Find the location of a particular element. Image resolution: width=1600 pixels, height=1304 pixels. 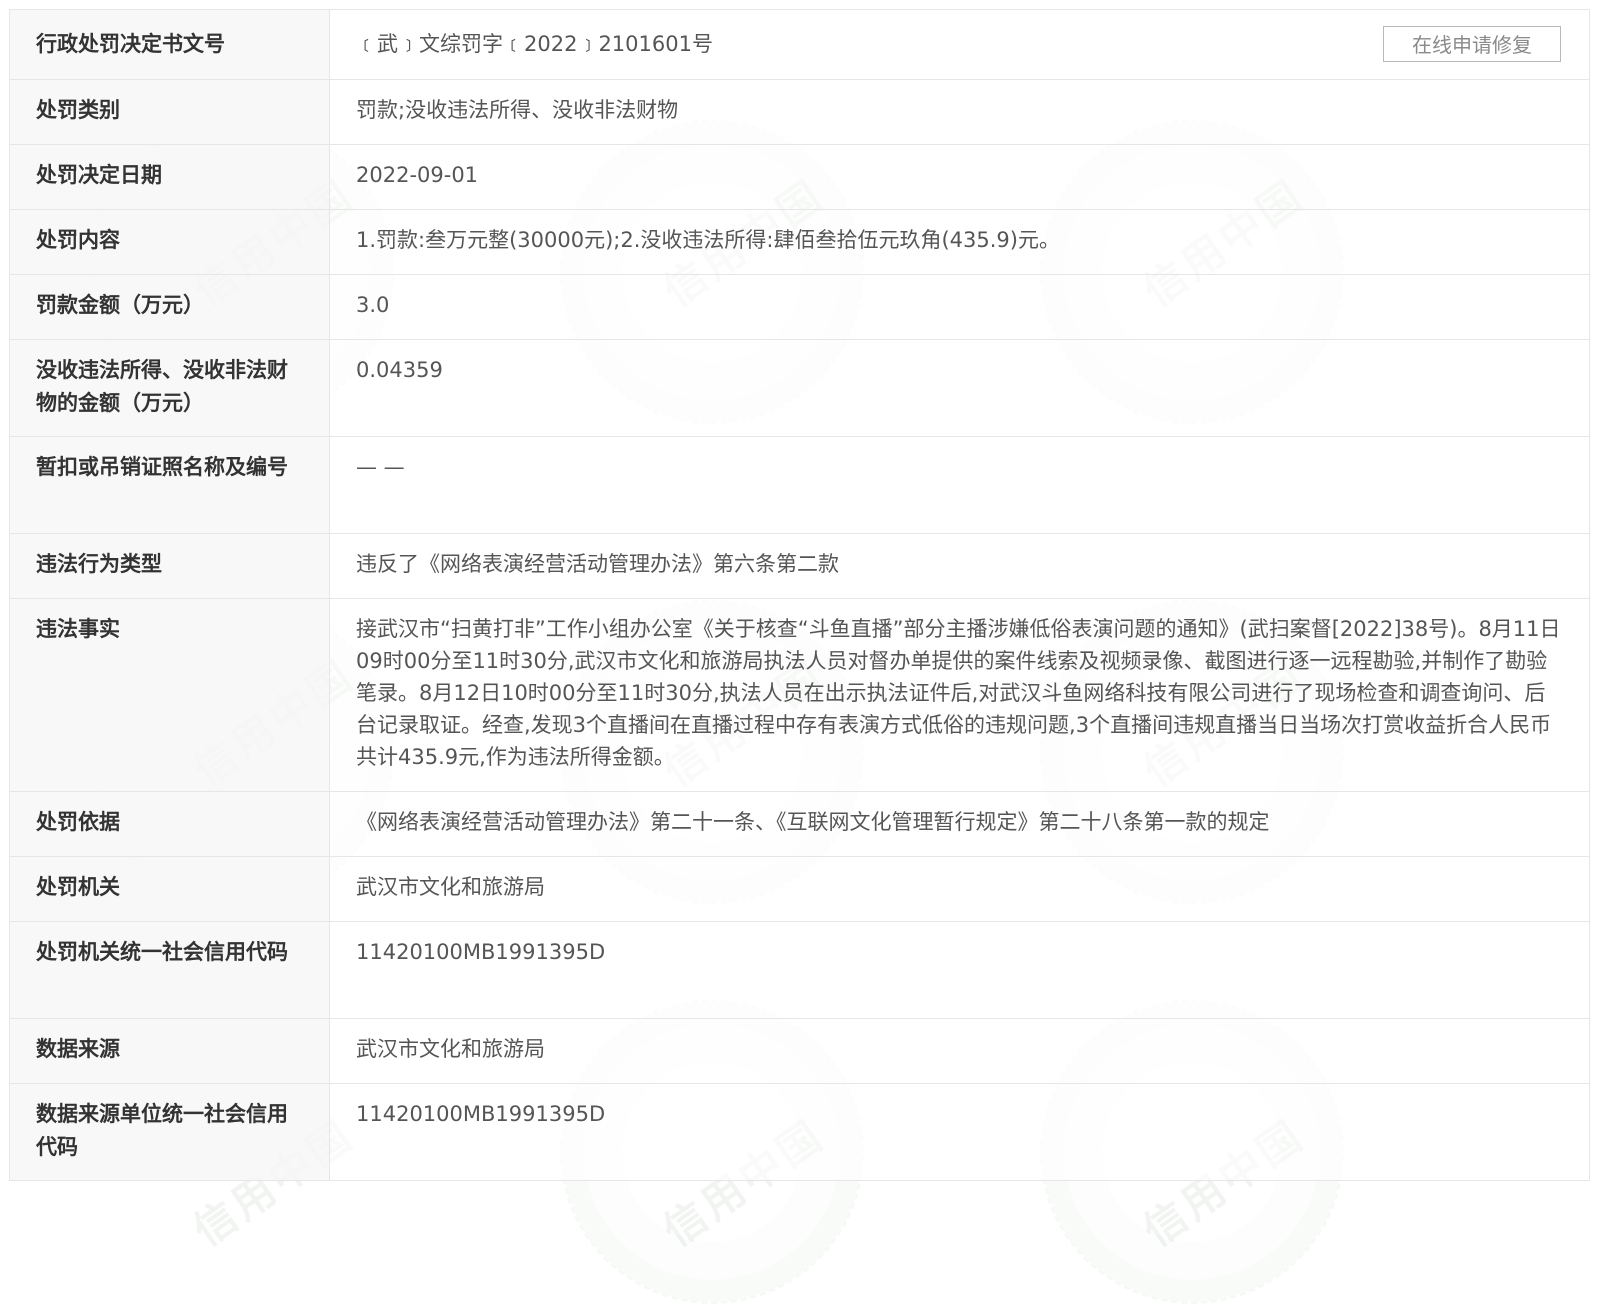

table-row: 处罚机关统一社会信用代码 11420100MB1991395D is located at coordinates (799, 970).